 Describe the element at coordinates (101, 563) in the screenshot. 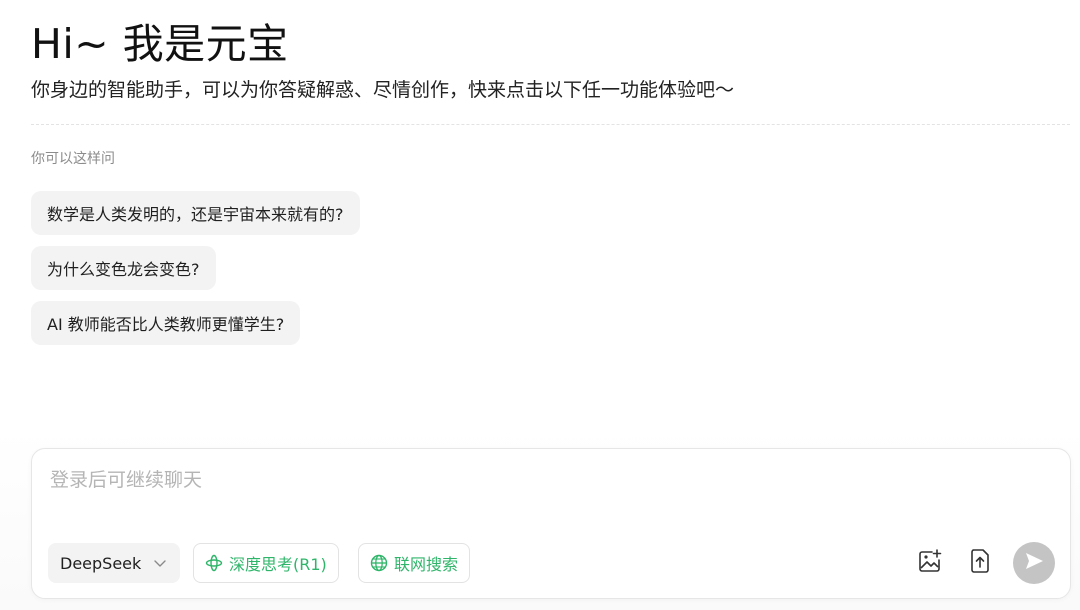

I see `model-select-label: DeepSeek` at that location.